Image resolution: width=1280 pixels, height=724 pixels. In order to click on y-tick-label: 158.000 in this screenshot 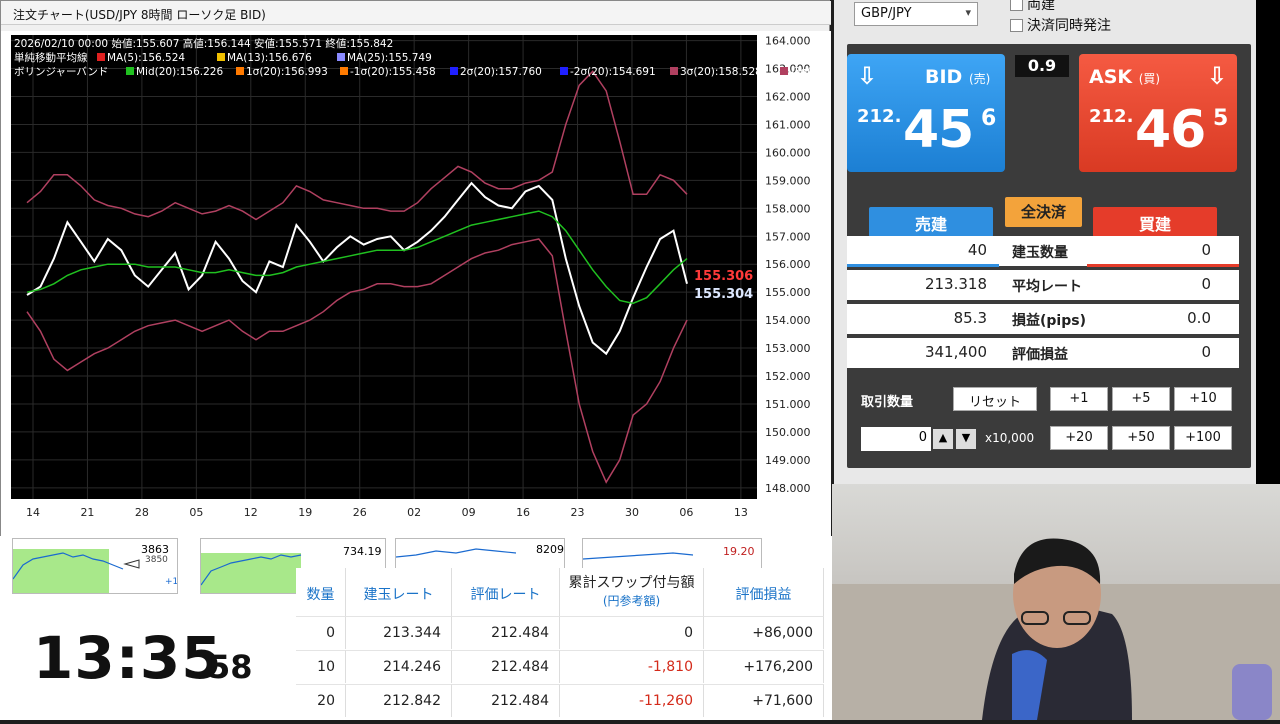, I will do `click(788, 208)`.